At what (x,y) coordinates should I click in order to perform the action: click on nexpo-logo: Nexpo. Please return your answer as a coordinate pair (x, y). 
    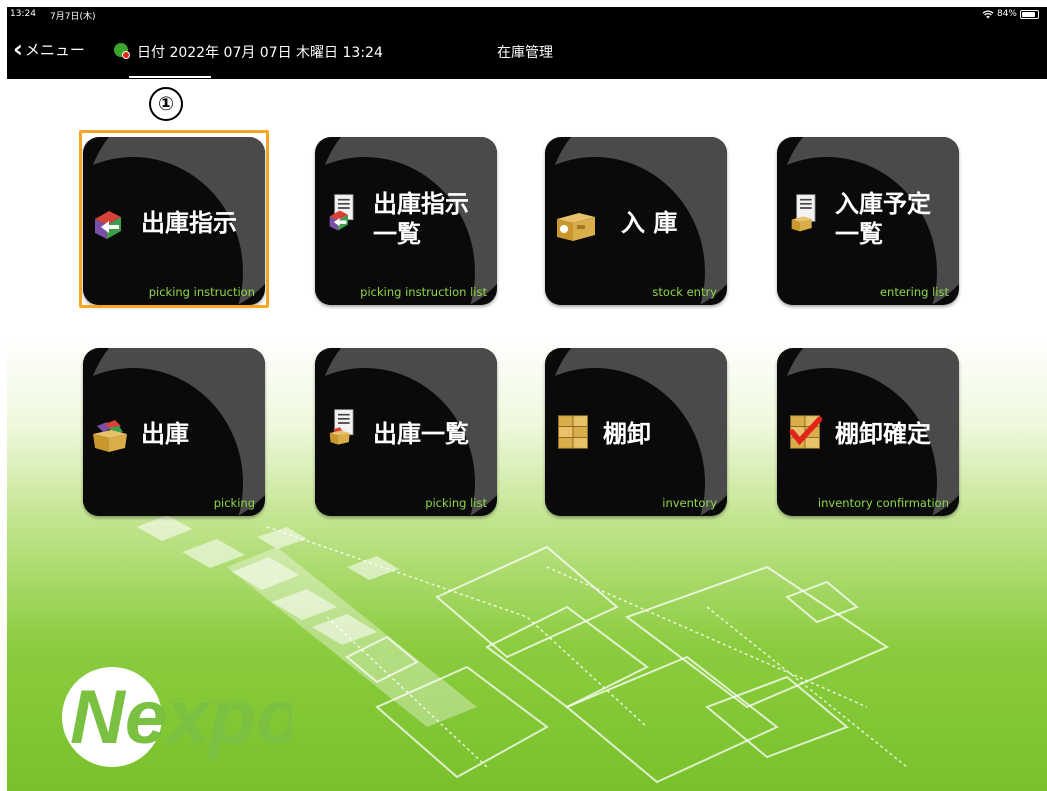
    Looking at the image, I should click on (177, 717).